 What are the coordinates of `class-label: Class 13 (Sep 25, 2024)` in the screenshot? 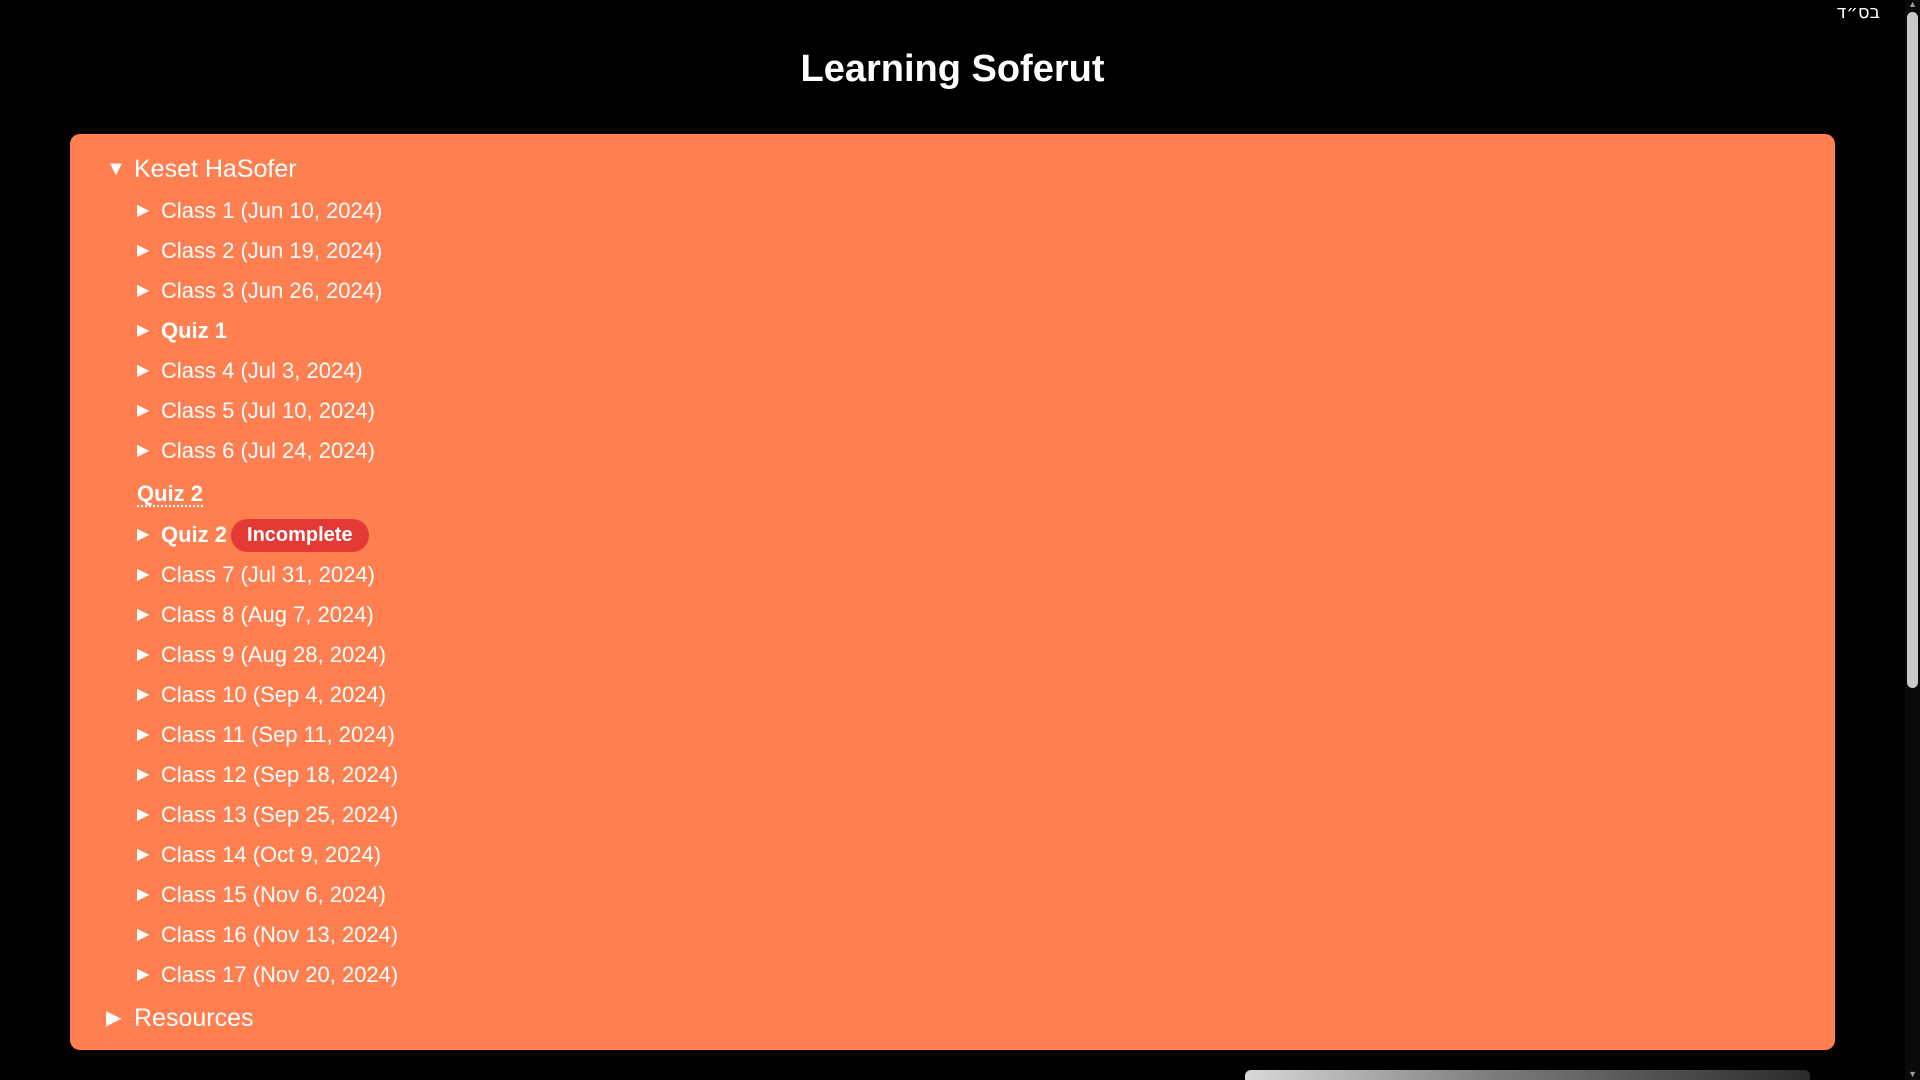 It's located at (280, 814).